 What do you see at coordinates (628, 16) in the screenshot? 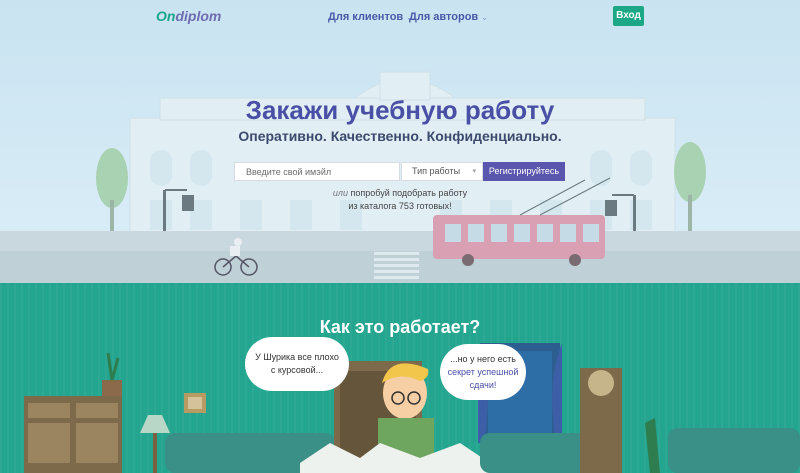
I see `login-button: Вход` at bounding box center [628, 16].